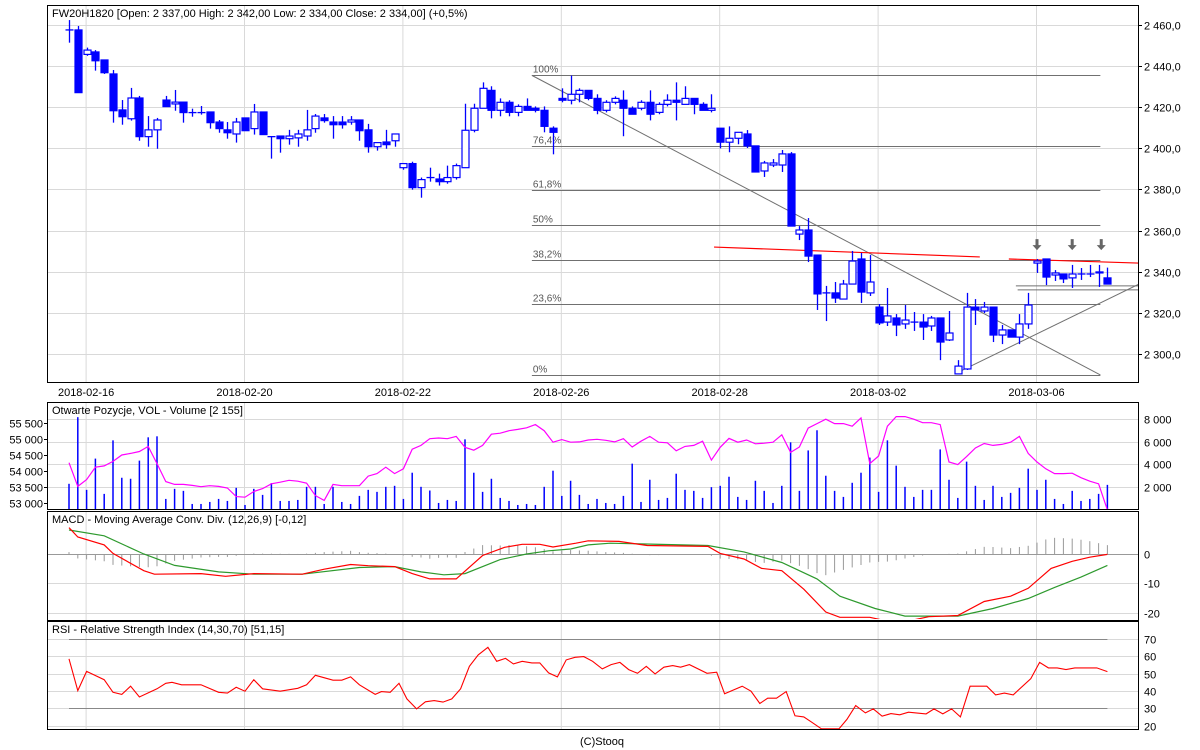 The image size is (1200, 750). What do you see at coordinates (26, 425) in the screenshot?
I see `oi-tick-label: 55 500` at bounding box center [26, 425].